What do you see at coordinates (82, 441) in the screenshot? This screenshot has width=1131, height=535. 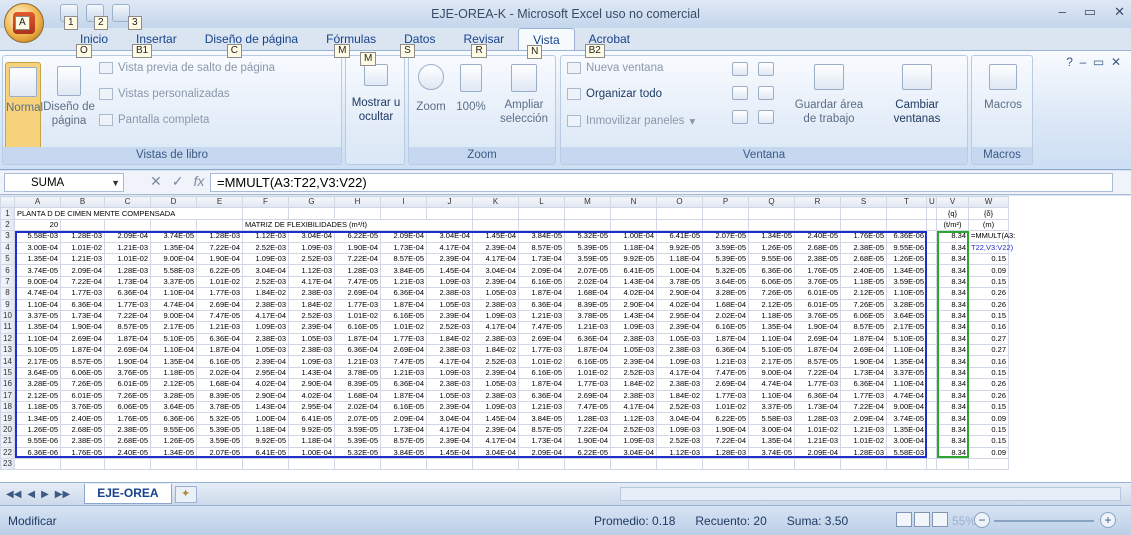 I see `cell: 2.38E-05` at bounding box center [82, 441].